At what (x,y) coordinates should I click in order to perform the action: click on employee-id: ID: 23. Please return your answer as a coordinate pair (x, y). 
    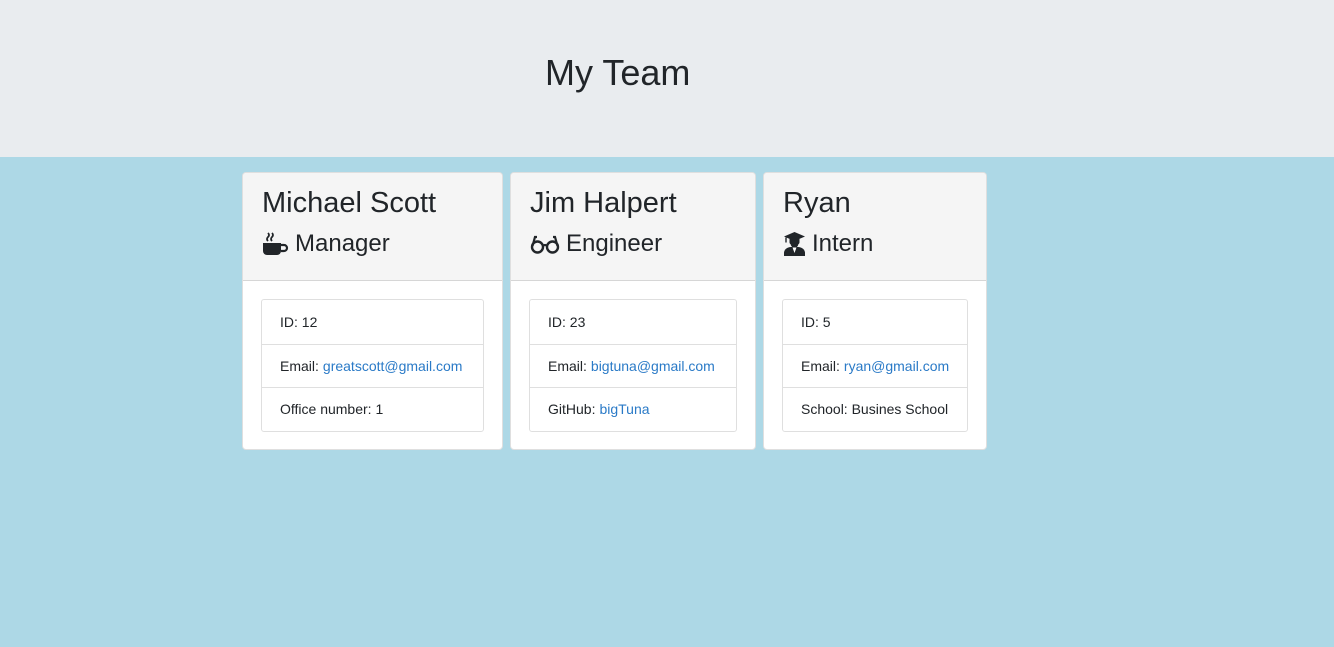
    Looking at the image, I should click on (567, 321).